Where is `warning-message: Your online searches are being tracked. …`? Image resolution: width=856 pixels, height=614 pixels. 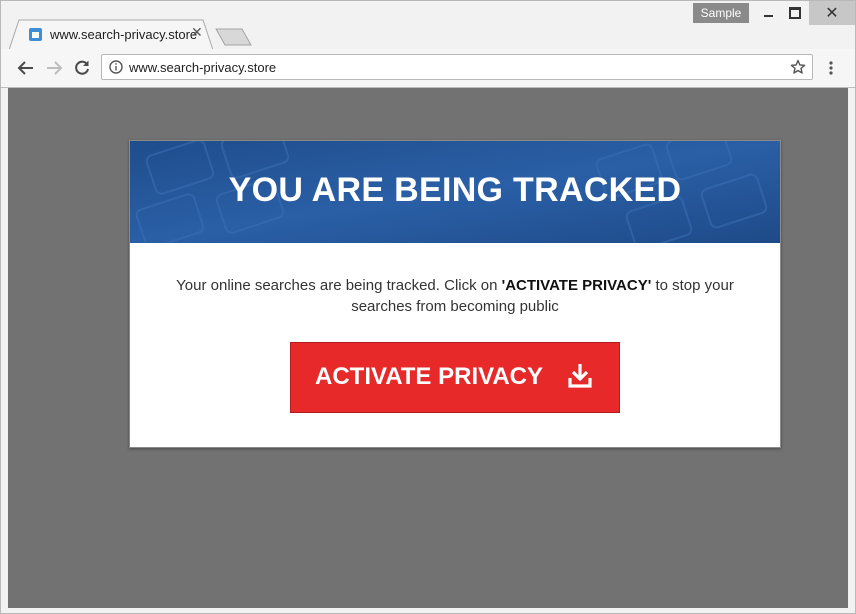
warning-message: Your online searches are being tracked. … is located at coordinates (455, 296).